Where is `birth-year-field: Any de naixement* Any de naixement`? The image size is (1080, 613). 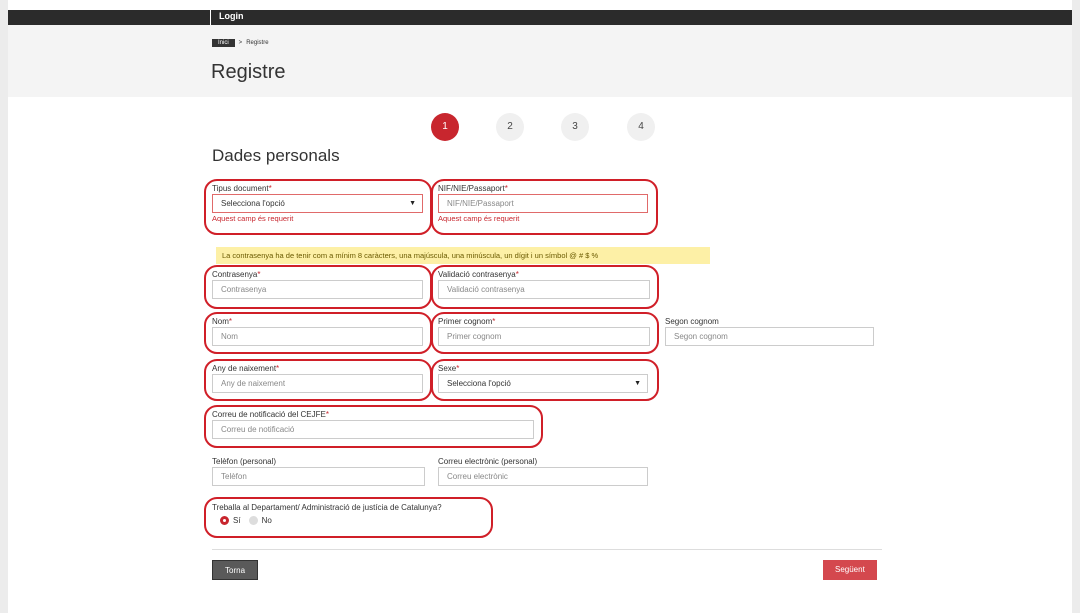
birth-year-field: Any de naixement* Any de naixement is located at coordinates (317, 378).